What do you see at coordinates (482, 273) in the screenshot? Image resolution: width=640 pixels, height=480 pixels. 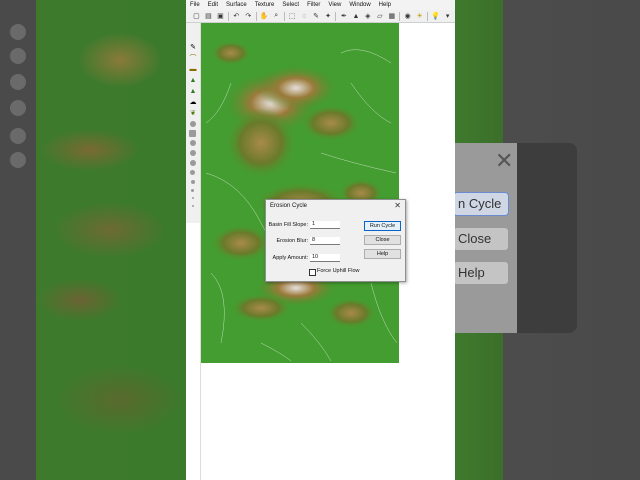 I see `ghost-button: Help` at bounding box center [482, 273].